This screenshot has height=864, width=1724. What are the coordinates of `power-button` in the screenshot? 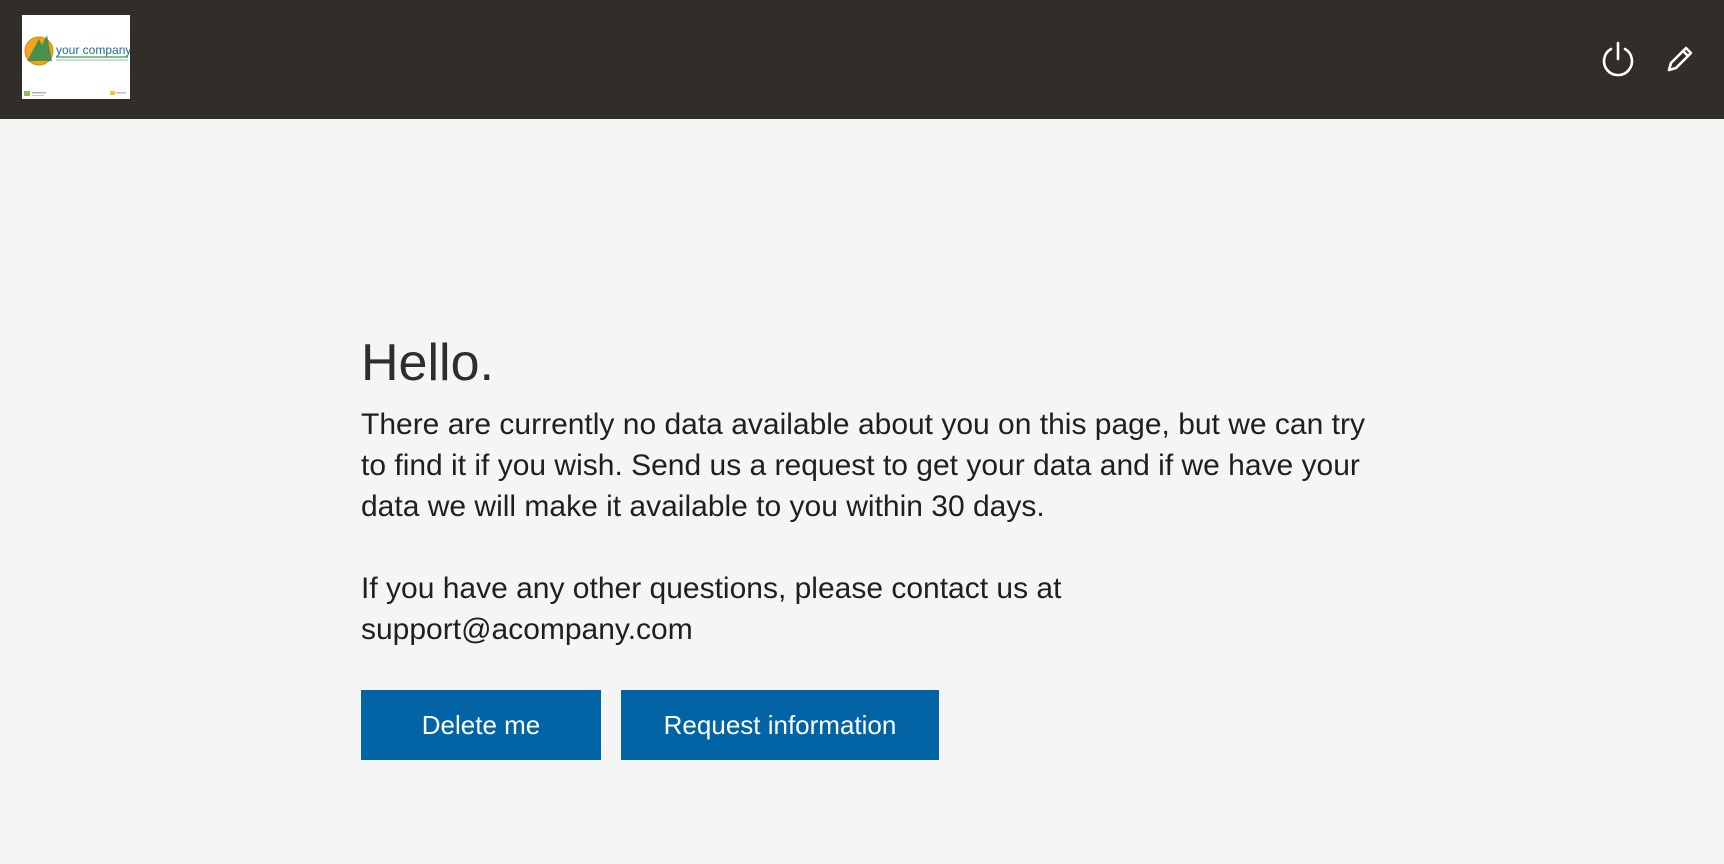 It's located at (1618, 59).